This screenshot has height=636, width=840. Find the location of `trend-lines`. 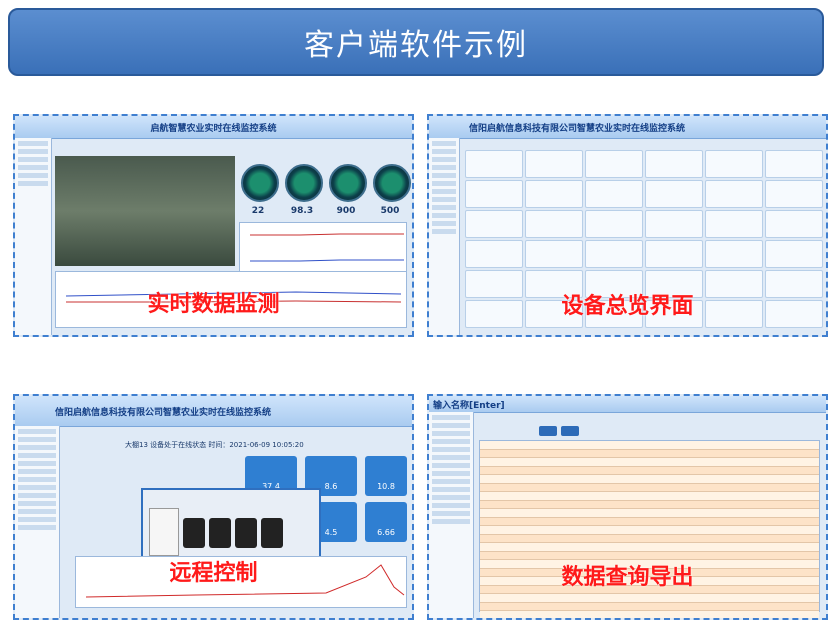

trend-lines is located at coordinates (327, 247).